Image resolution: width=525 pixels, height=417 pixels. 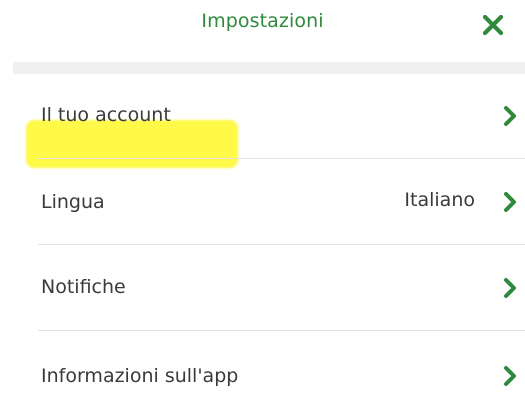 What do you see at coordinates (106, 115) in the screenshot?
I see `settings-item-label: Il tuo account` at bounding box center [106, 115].